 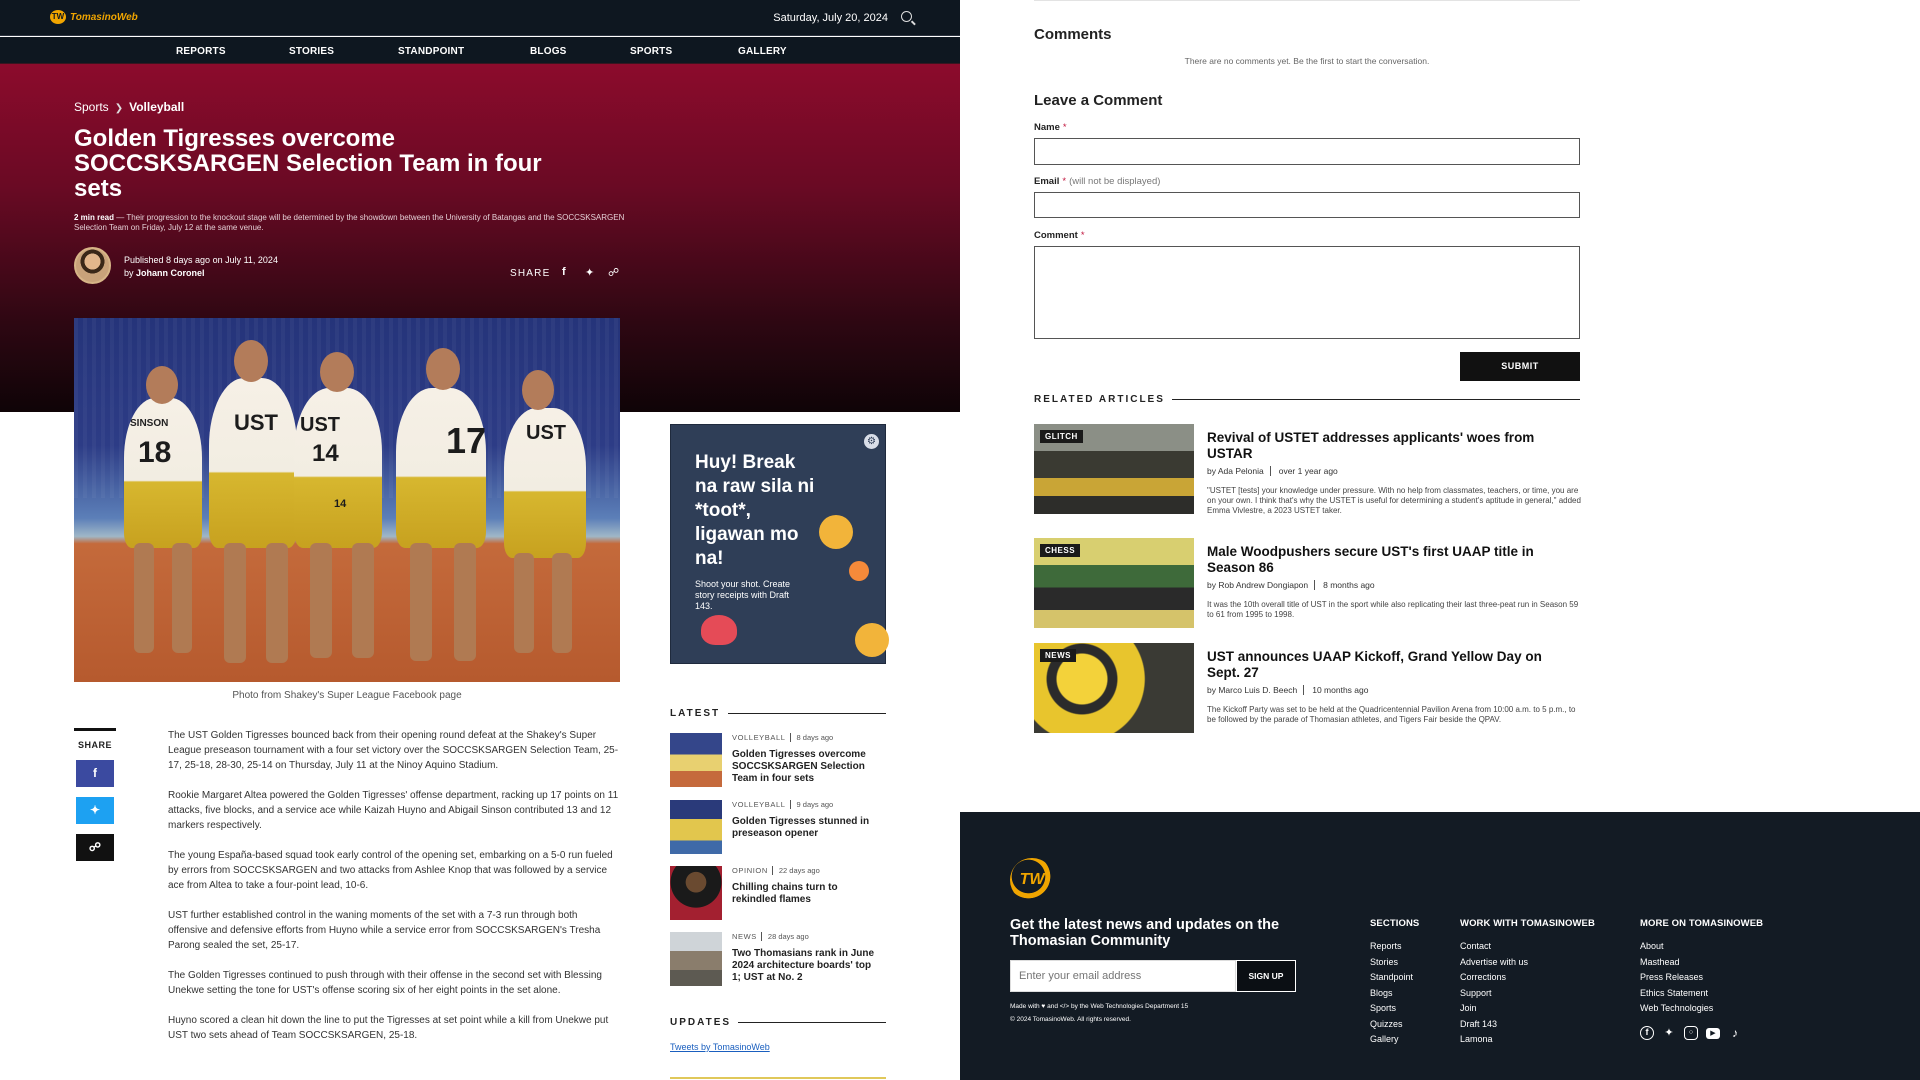 What do you see at coordinates (466, 440) in the screenshot?
I see `jersey-number: 17` at bounding box center [466, 440].